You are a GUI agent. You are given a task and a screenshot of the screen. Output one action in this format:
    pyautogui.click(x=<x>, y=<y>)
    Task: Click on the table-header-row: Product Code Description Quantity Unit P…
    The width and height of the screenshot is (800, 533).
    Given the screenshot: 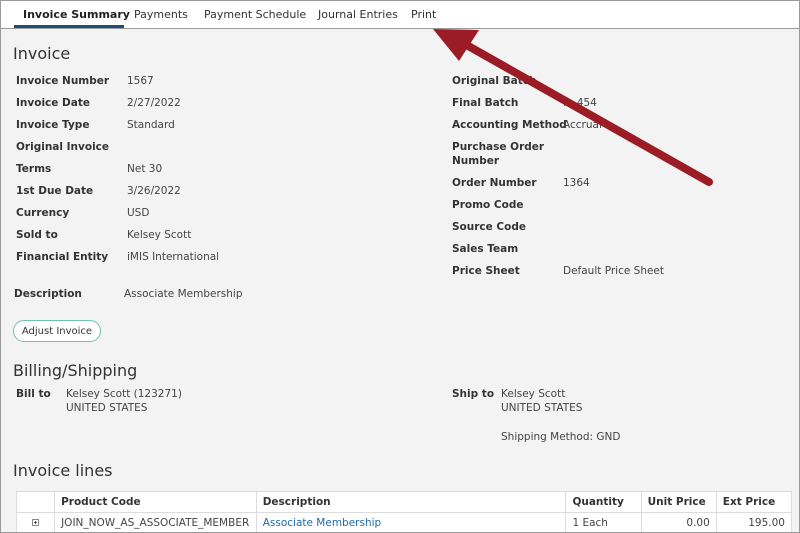 What is the action you would take?
    pyautogui.click(x=404, y=502)
    